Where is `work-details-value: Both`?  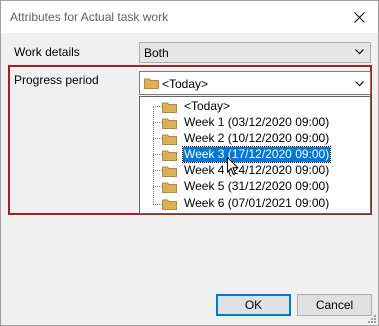
work-details-value: Both is located at coordinates (156, 53).